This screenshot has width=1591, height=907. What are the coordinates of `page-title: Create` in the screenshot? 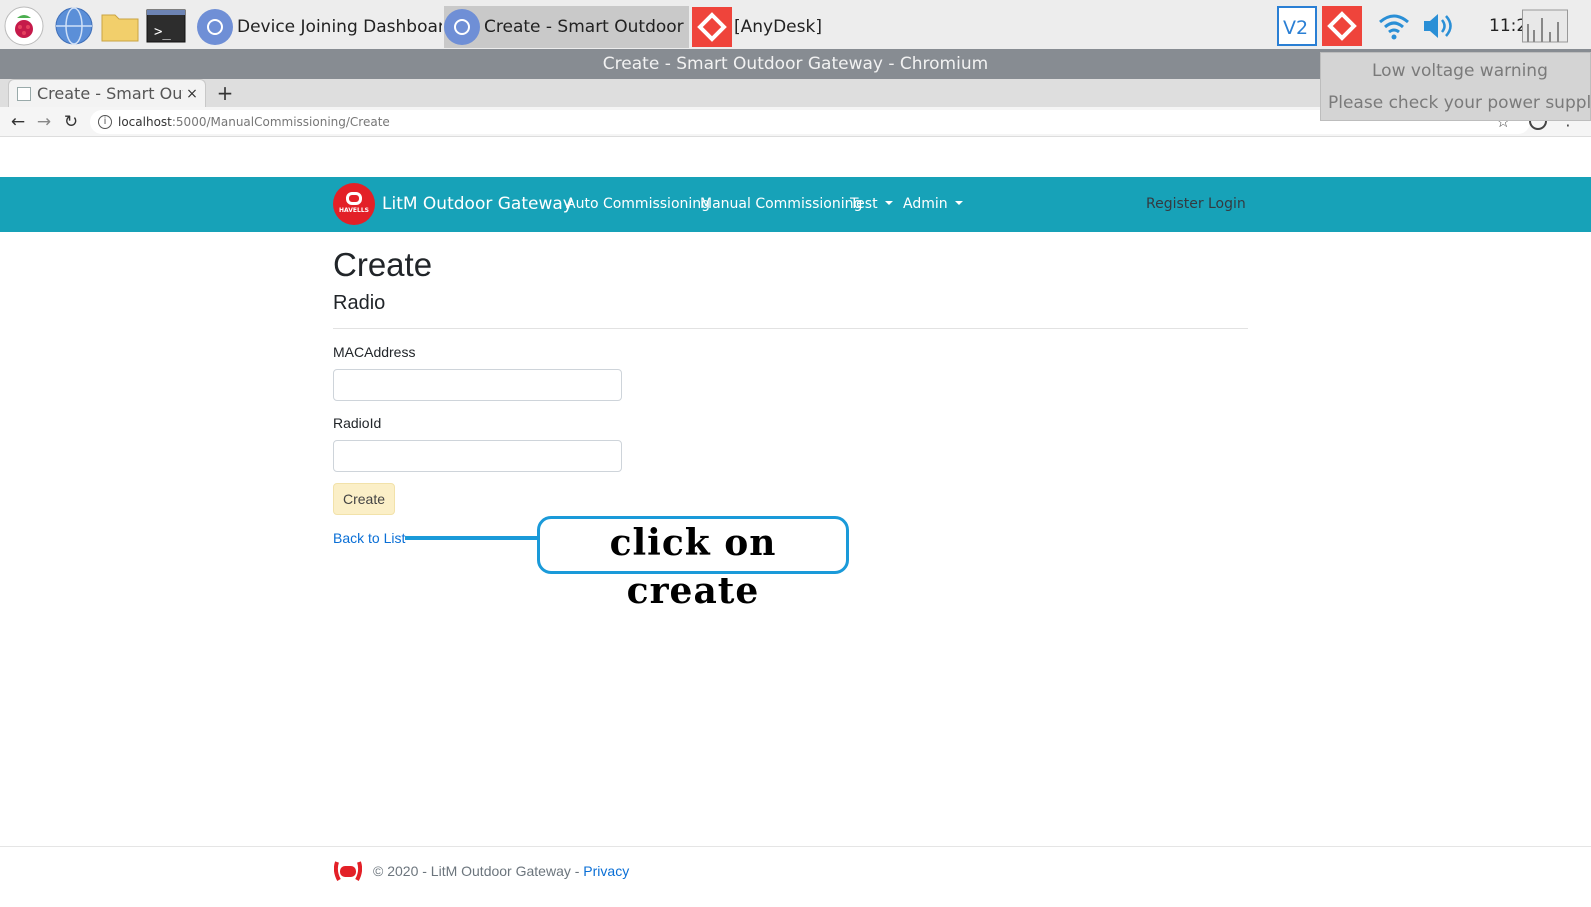 It's located at (383, 264).